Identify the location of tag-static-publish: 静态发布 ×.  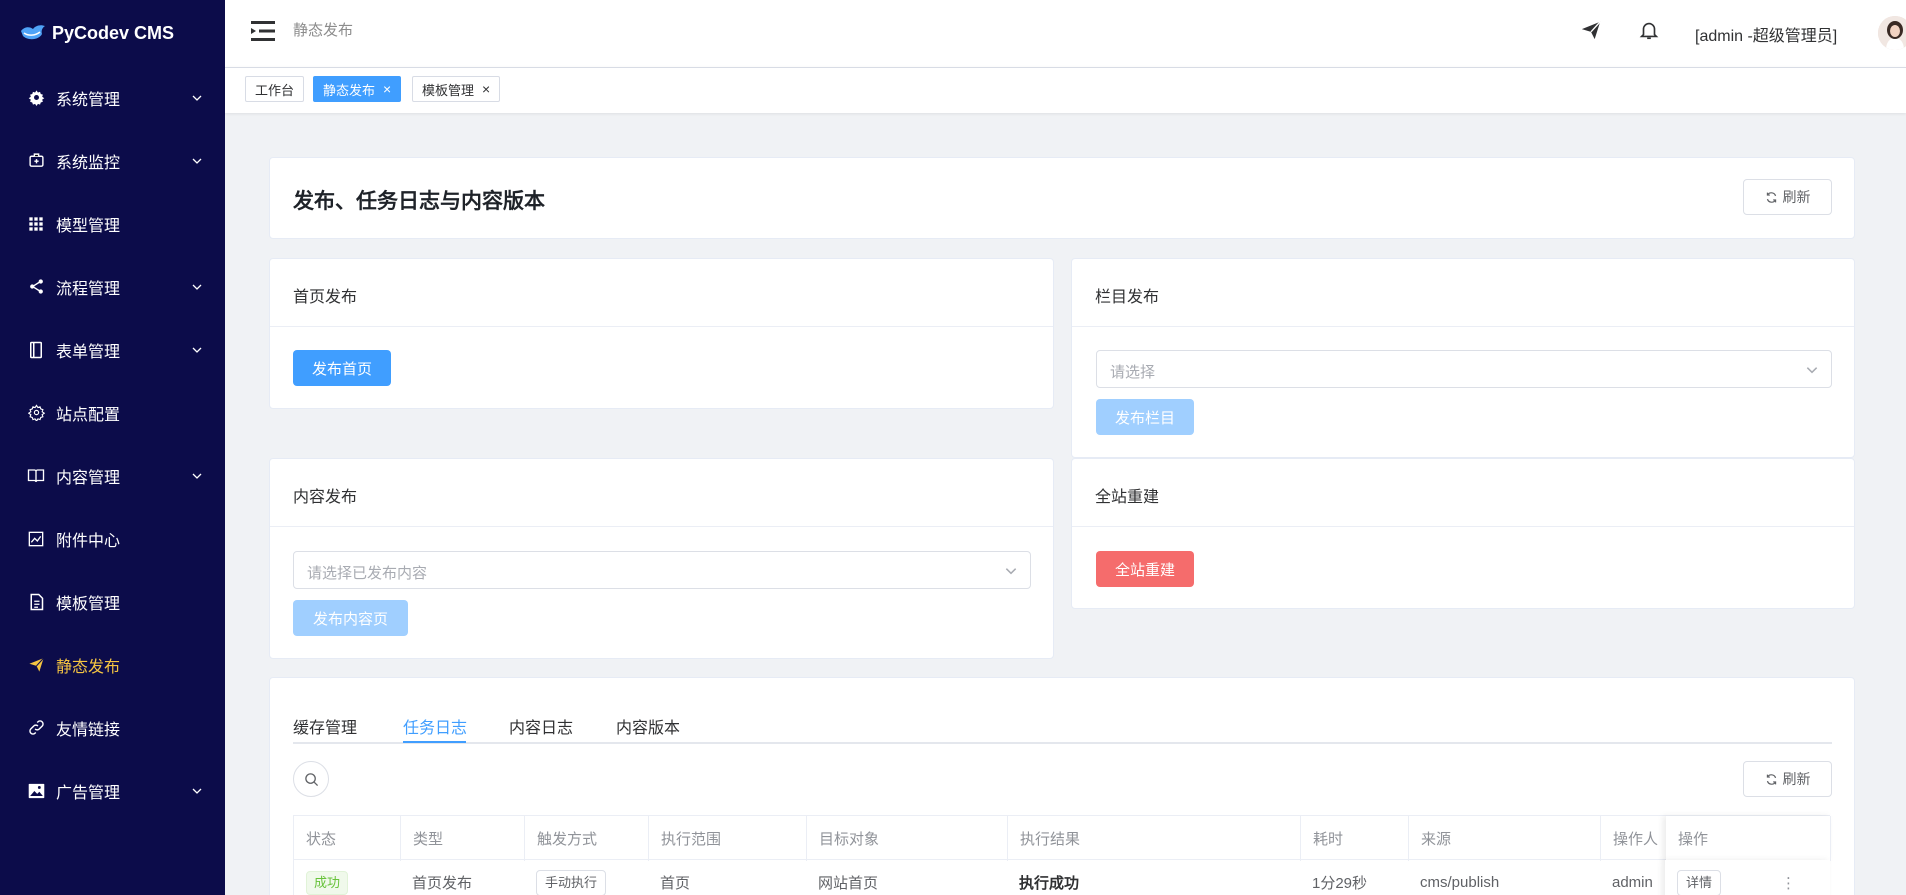
(357, 89).